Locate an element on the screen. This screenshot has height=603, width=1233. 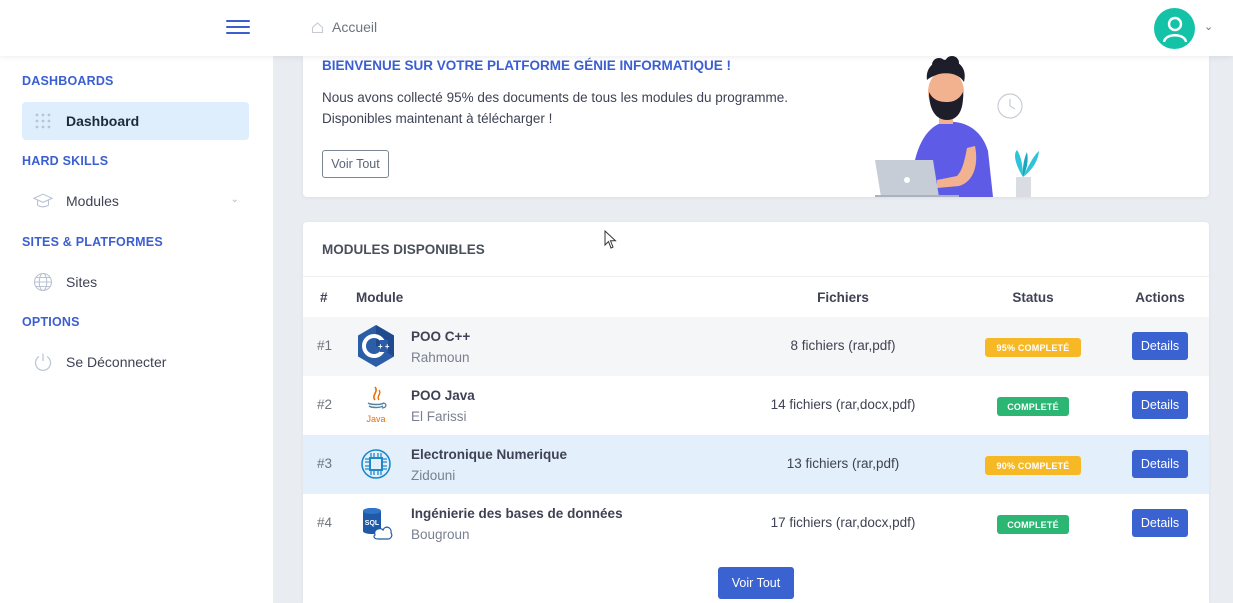
welcome-line-2: Disponibles maintenant à télécharger ! is located at coordinates (437, 118).